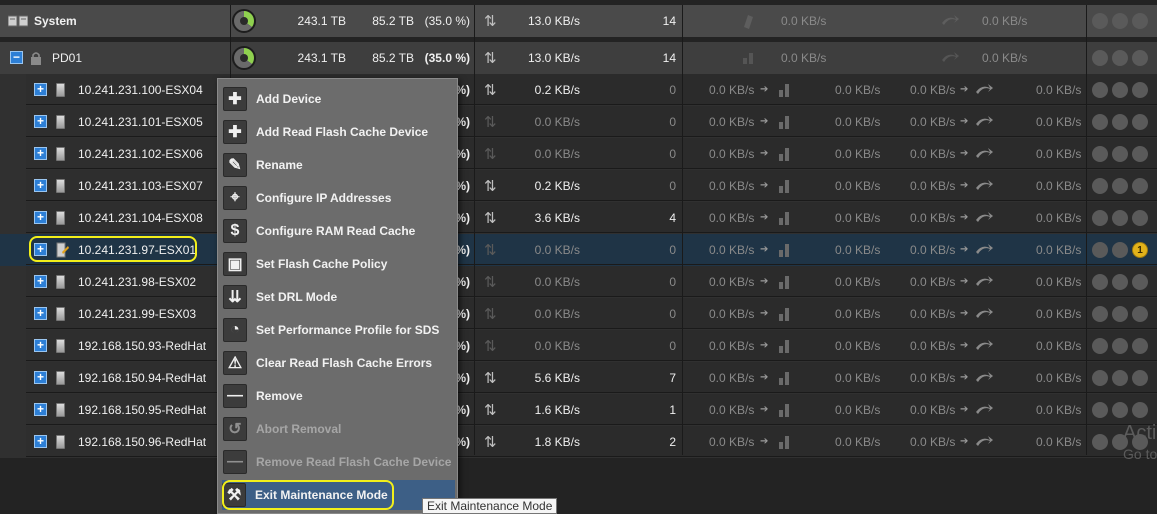  What do you see at coordinates (672, 153) in the screenshot?
I see `node-iops: 0` at bounding box center [672, 153].